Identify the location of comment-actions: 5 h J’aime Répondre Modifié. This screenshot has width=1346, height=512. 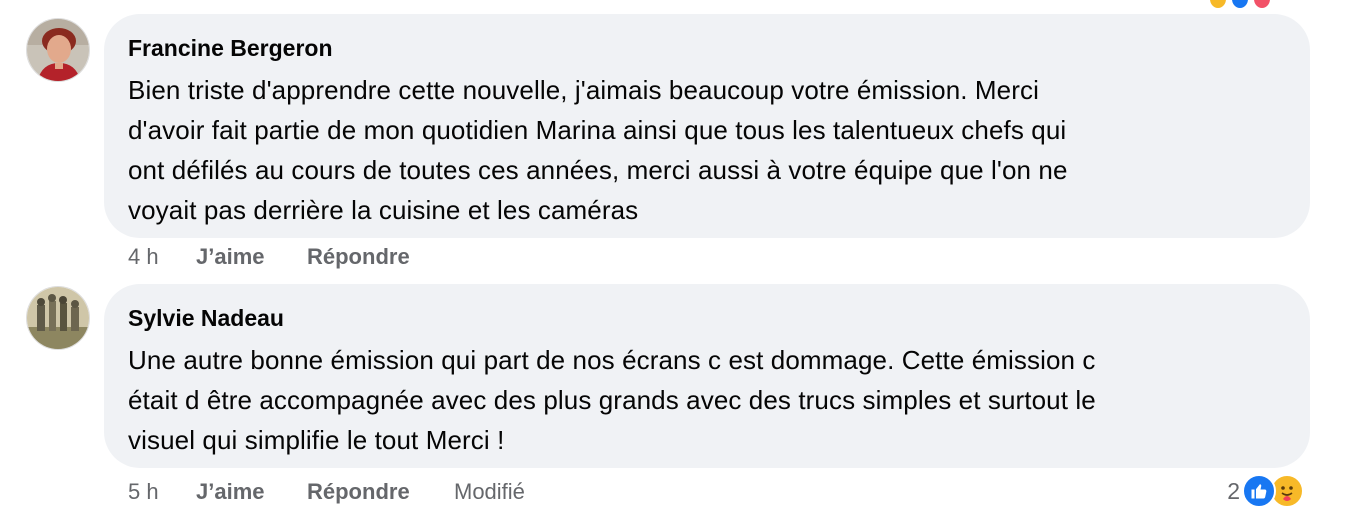
(326, 492).